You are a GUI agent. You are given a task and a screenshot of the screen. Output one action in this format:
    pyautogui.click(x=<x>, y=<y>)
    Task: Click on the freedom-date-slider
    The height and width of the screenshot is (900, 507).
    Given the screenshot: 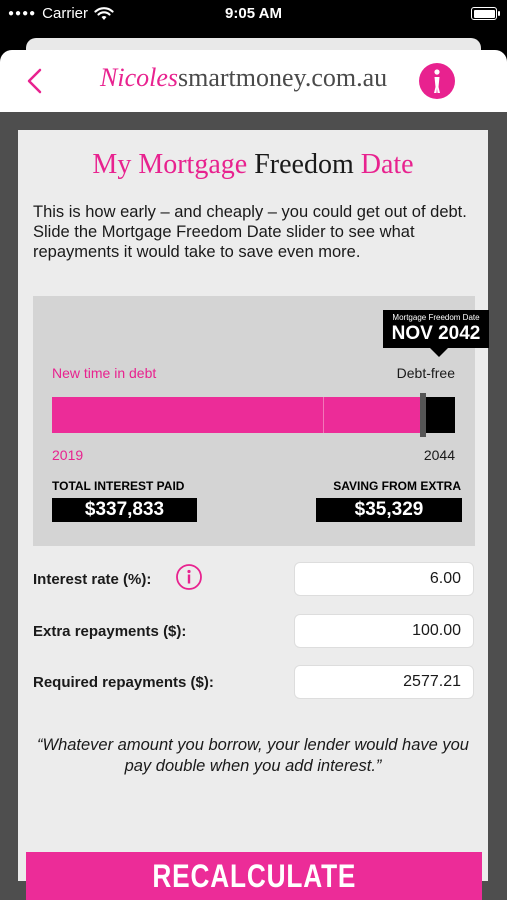 What is the action you would take?
    pyautogui.click(x=253, y=415)
    